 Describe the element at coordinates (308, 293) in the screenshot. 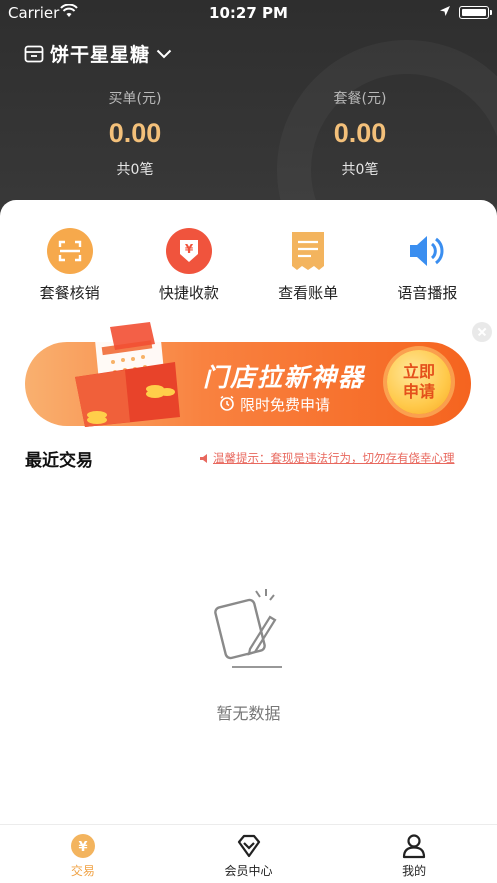

I see `action-label: 查看账单` at that location.